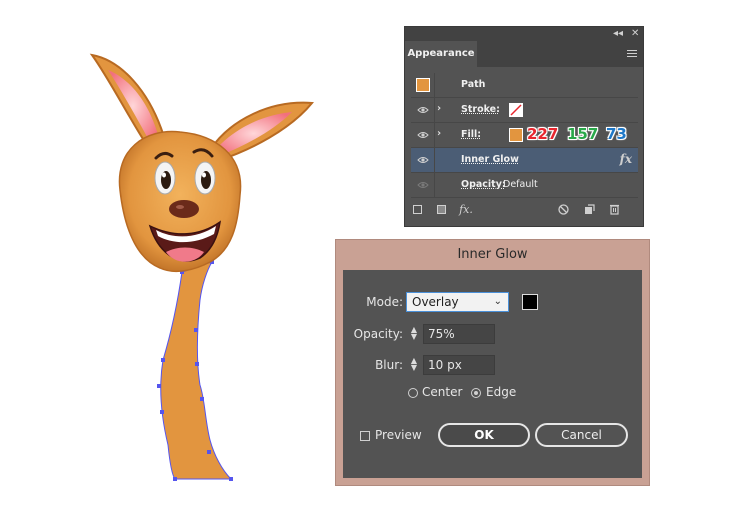  I want to click on stroke-expand-chevron-icon: ›, so click(439, 108).